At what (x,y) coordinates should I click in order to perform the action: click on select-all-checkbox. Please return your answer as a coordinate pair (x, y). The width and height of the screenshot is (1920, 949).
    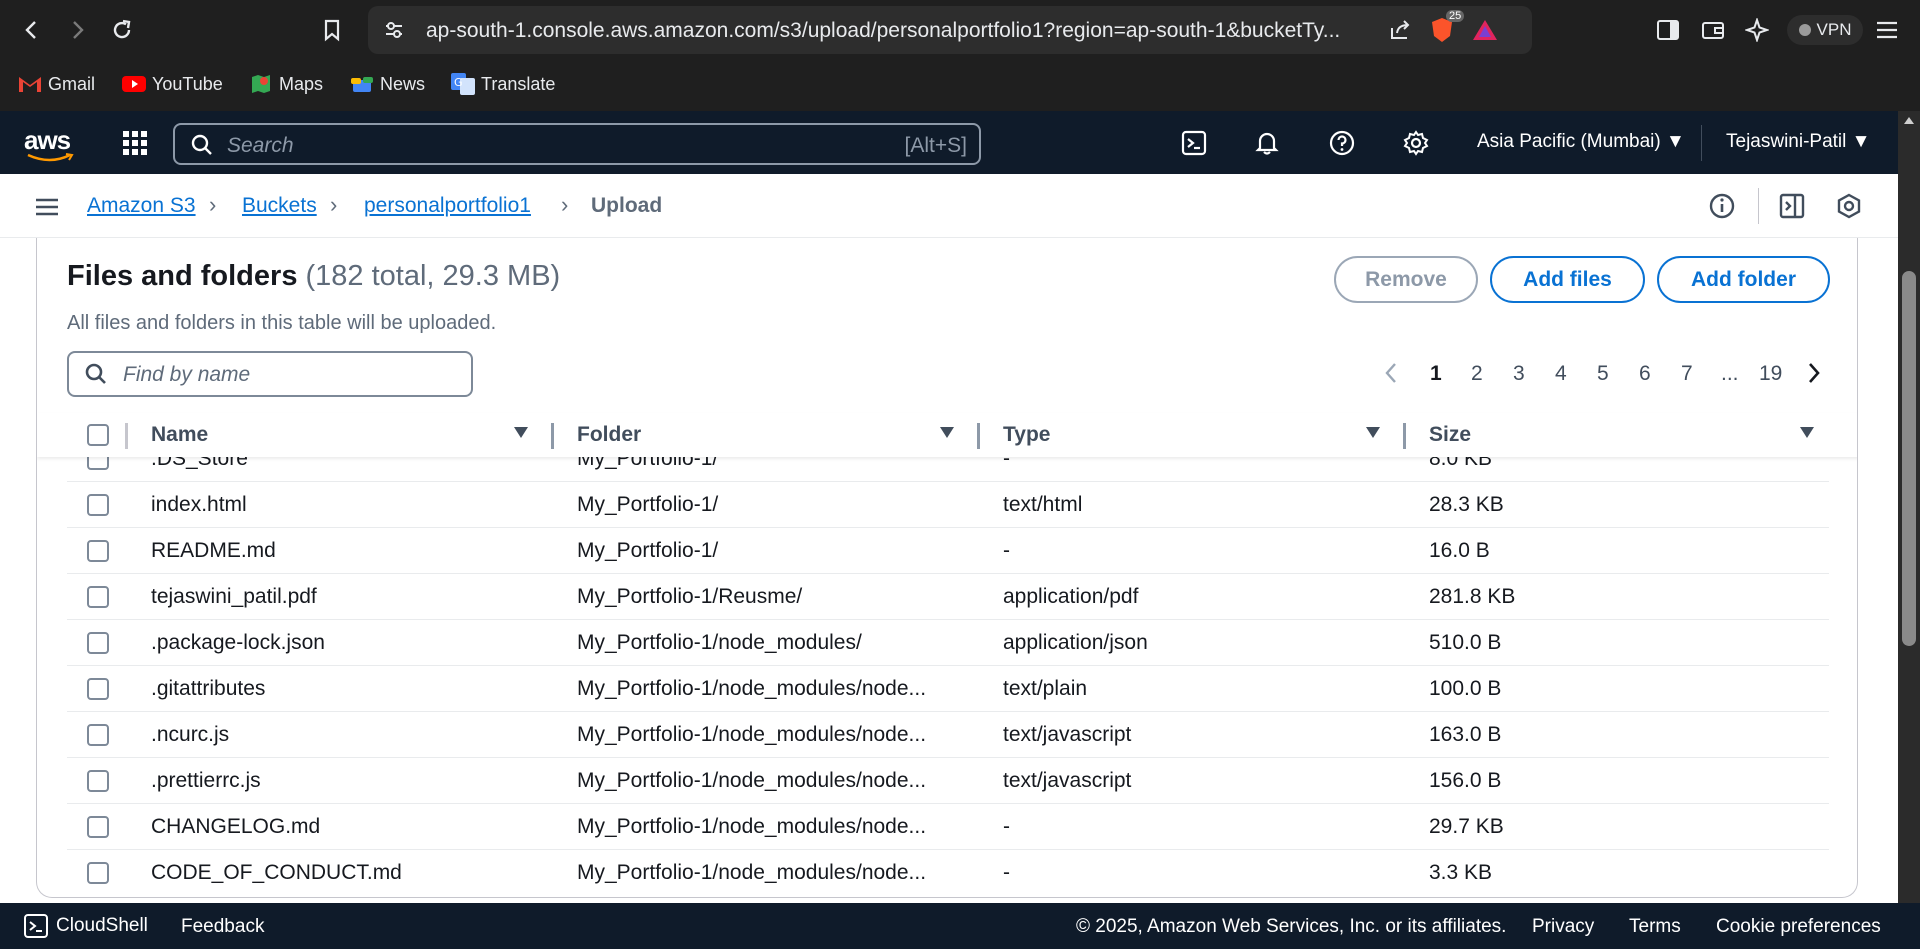
    Looking at the image, I should click on (98, 435).